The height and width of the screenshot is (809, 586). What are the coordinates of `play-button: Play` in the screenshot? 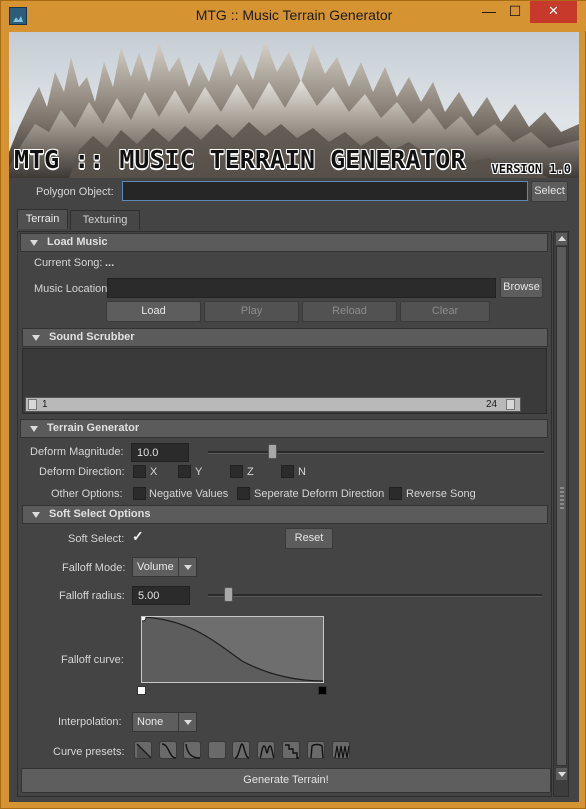 It's located at (251, 311).